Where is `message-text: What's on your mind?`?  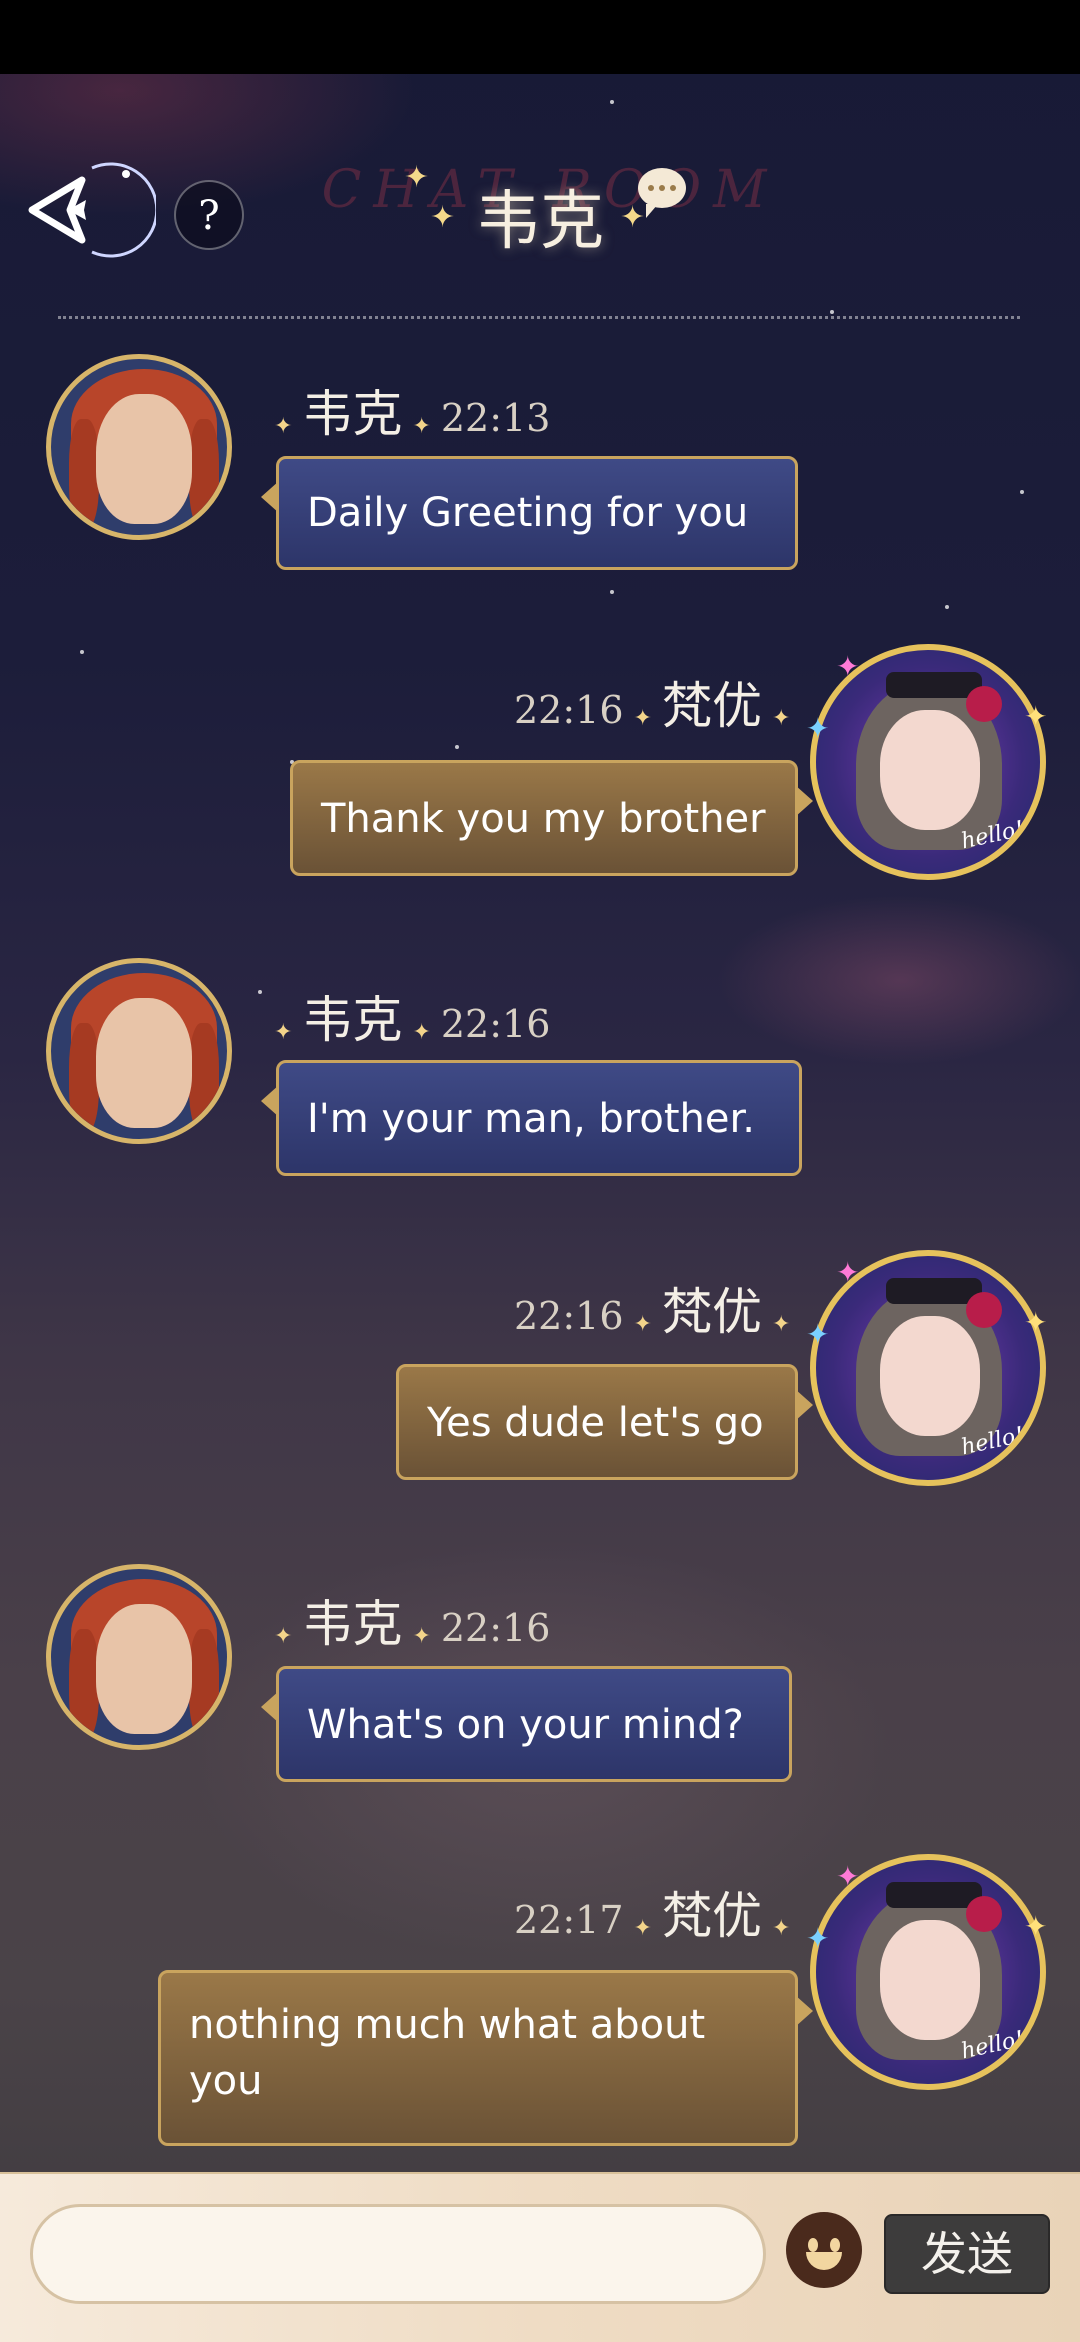
message-text: What's on your mind? is located at coordinates (525, 1725).